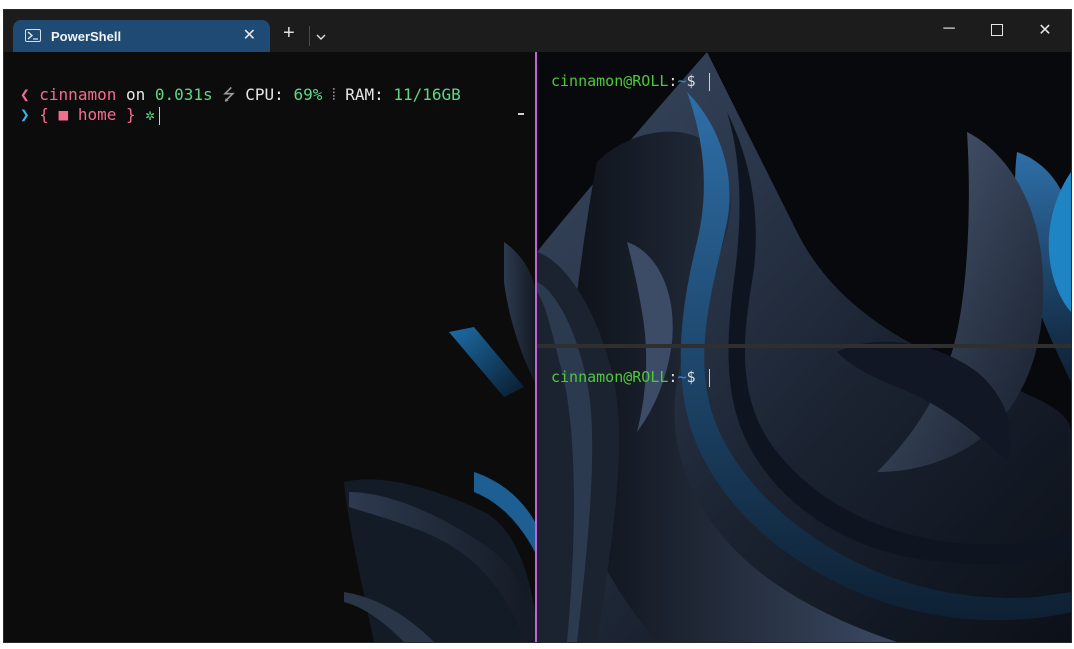  What do you see at coordinates (289, 33) in the screenshot?
I see `new-tab-button: +` at bounding box center [289, 33].